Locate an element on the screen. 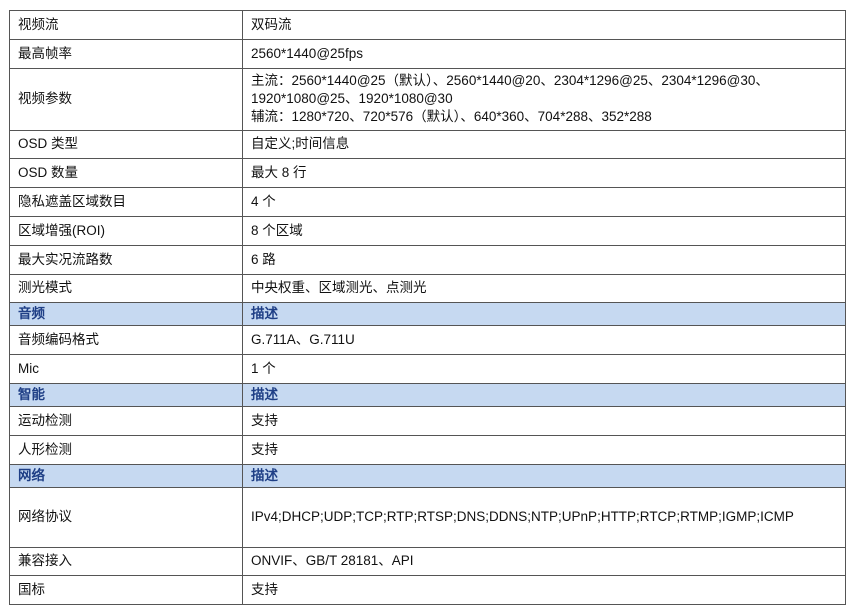  table-row: 最大实况流路数 6 路 is located at coordinates (427, 259).